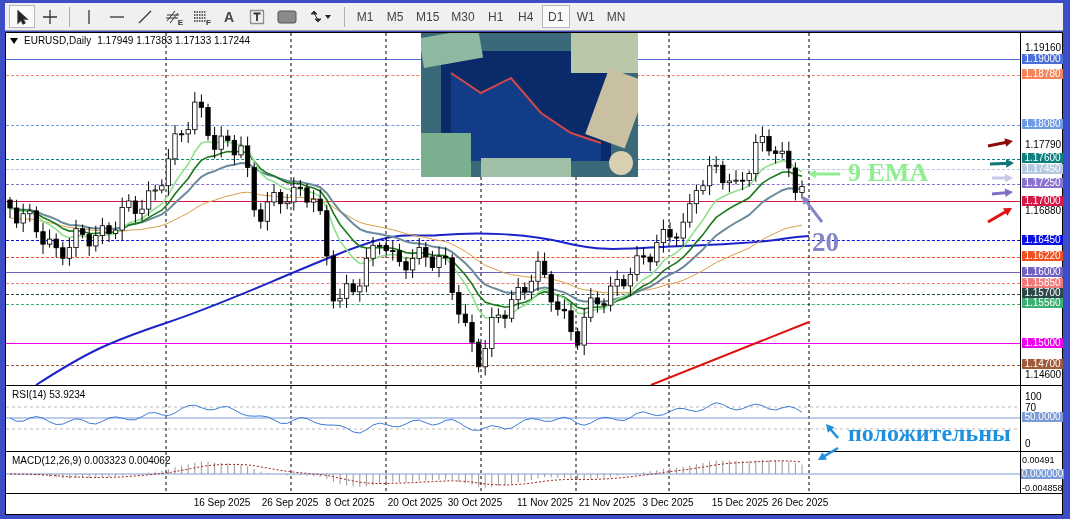 The height and width of the screenshot is (519, 1070). I want to click on timeframe-button: M30, so click(463, 16).